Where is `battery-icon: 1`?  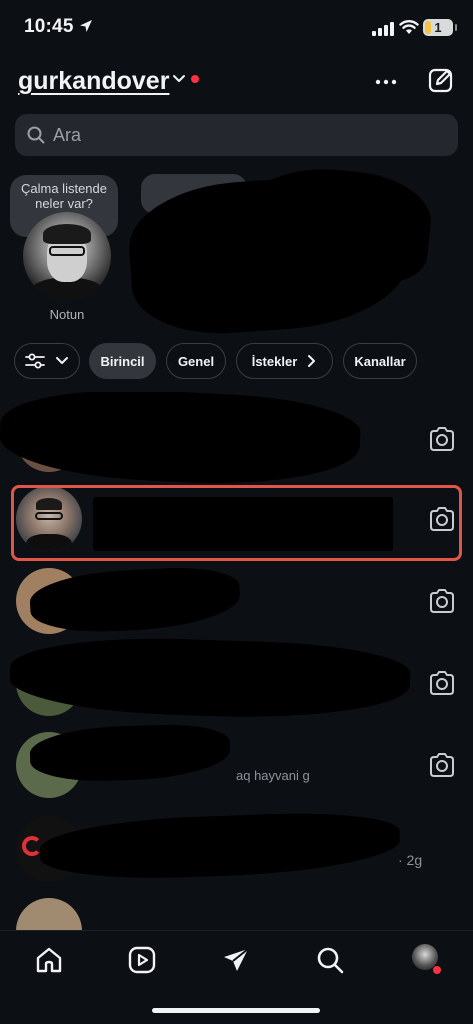
battery-icon: 1 is located at coordinates (440, 27).